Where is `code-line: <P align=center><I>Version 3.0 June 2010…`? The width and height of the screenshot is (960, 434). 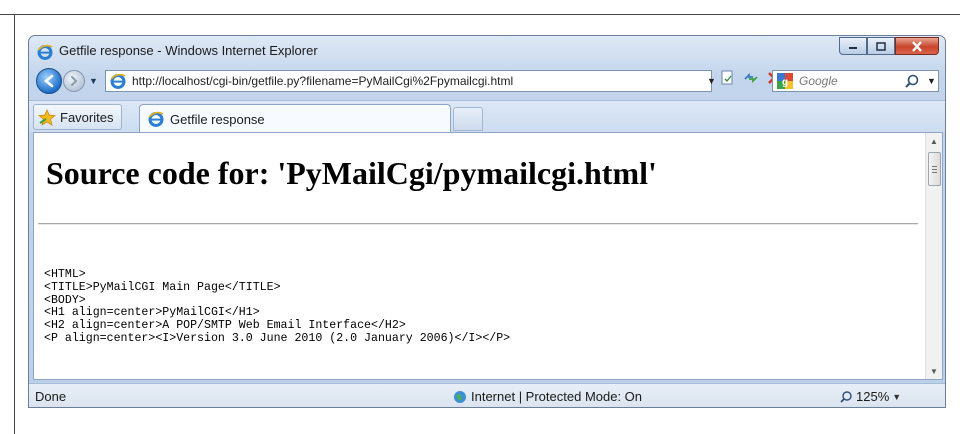
code-line: <P align=center><I>Version 3.0 June 2010… is located at coordinates (277, 338).